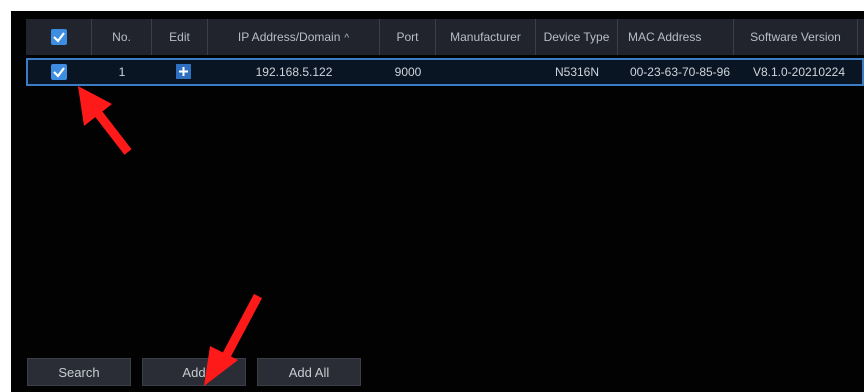 This screenshot has height=392, width=864. Describe the element at coordinates (796, 37) in the screenshot. I see `column-header-software: Software Version` at that location.